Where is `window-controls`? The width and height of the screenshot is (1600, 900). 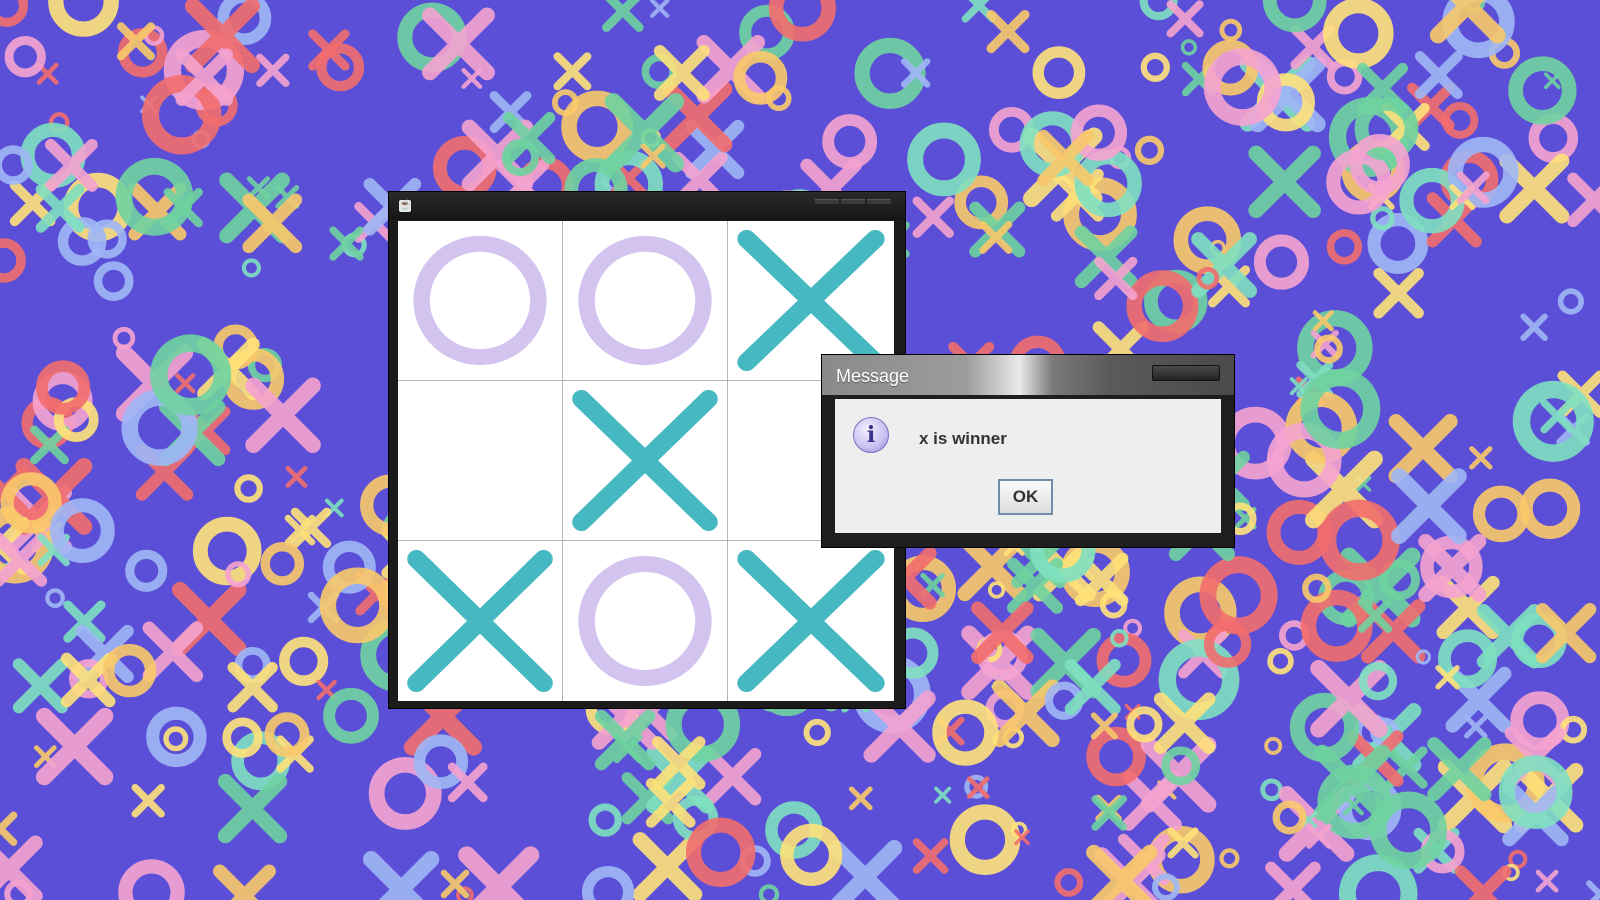 window-controls is located at coordinates (853, 202).